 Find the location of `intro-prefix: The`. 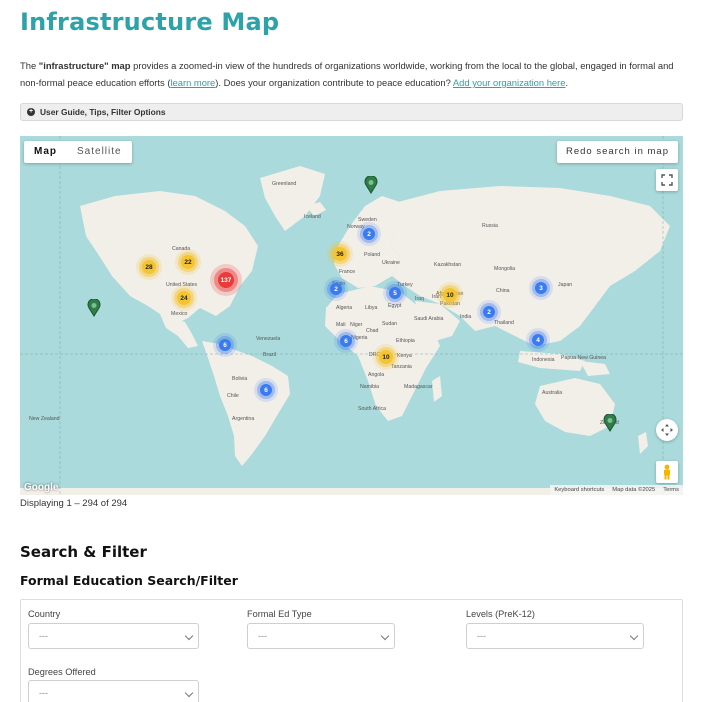

intro-prefix: The is located at coordinates (29, 65).